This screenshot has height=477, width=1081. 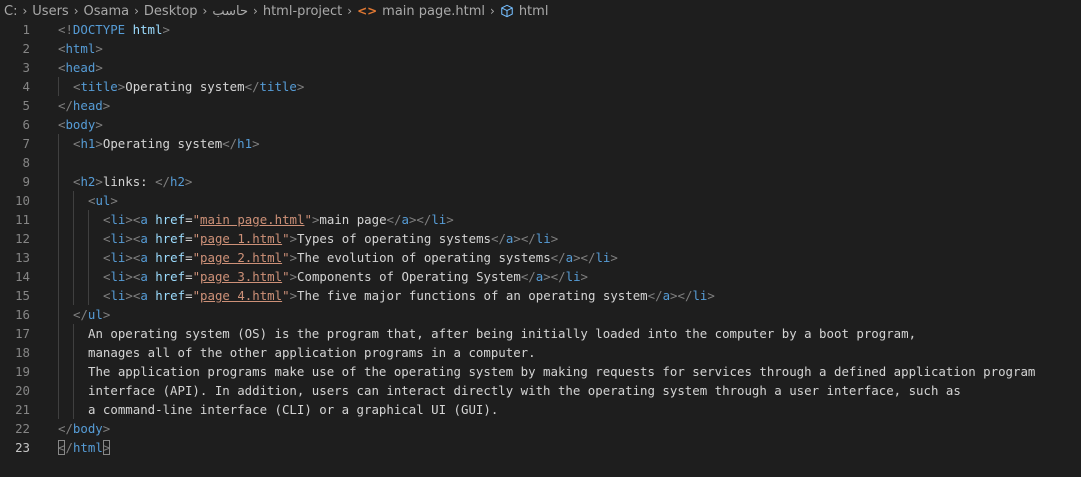 I want to click on tag-token: html, so click(x=87, y=447).